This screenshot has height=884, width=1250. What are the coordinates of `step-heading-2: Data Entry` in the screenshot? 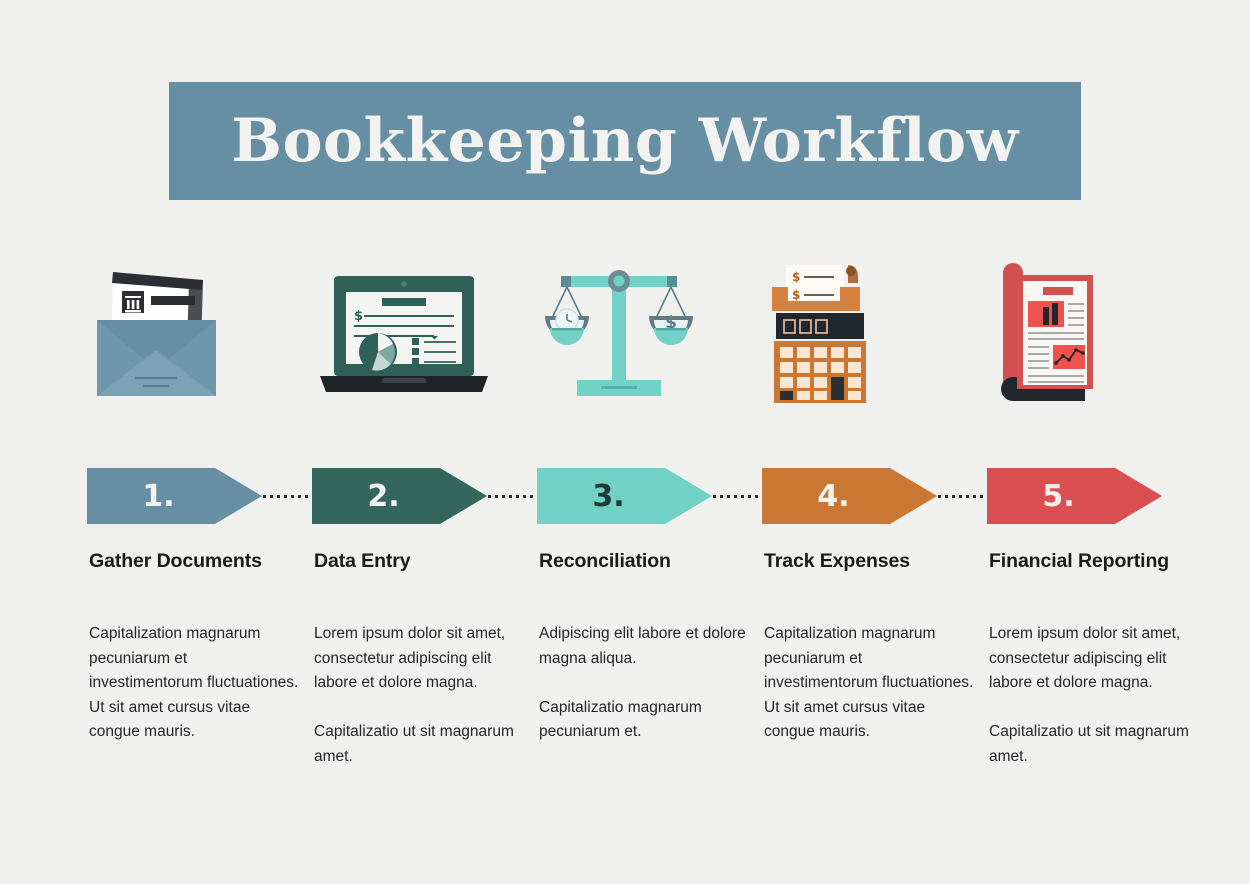 It's located at (362, 561).